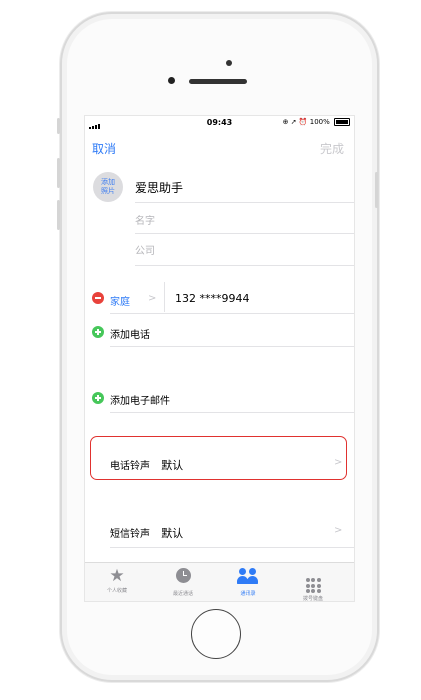 The height and width of the screenshot is (700, 421). Describe the element at coordinates (319, 122) in the screenshot. I see `battery-percent: 100%` at that location.